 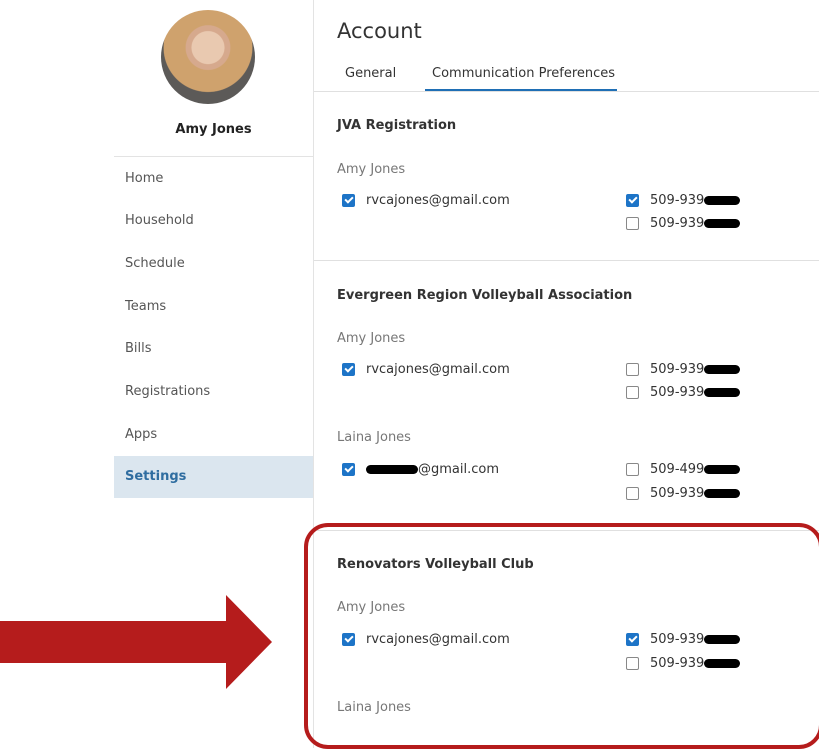 What do you see at coordinates (136, 642) in the screenshot?
I see `arrow-annotation-icon` at bounding box center [136, 642].